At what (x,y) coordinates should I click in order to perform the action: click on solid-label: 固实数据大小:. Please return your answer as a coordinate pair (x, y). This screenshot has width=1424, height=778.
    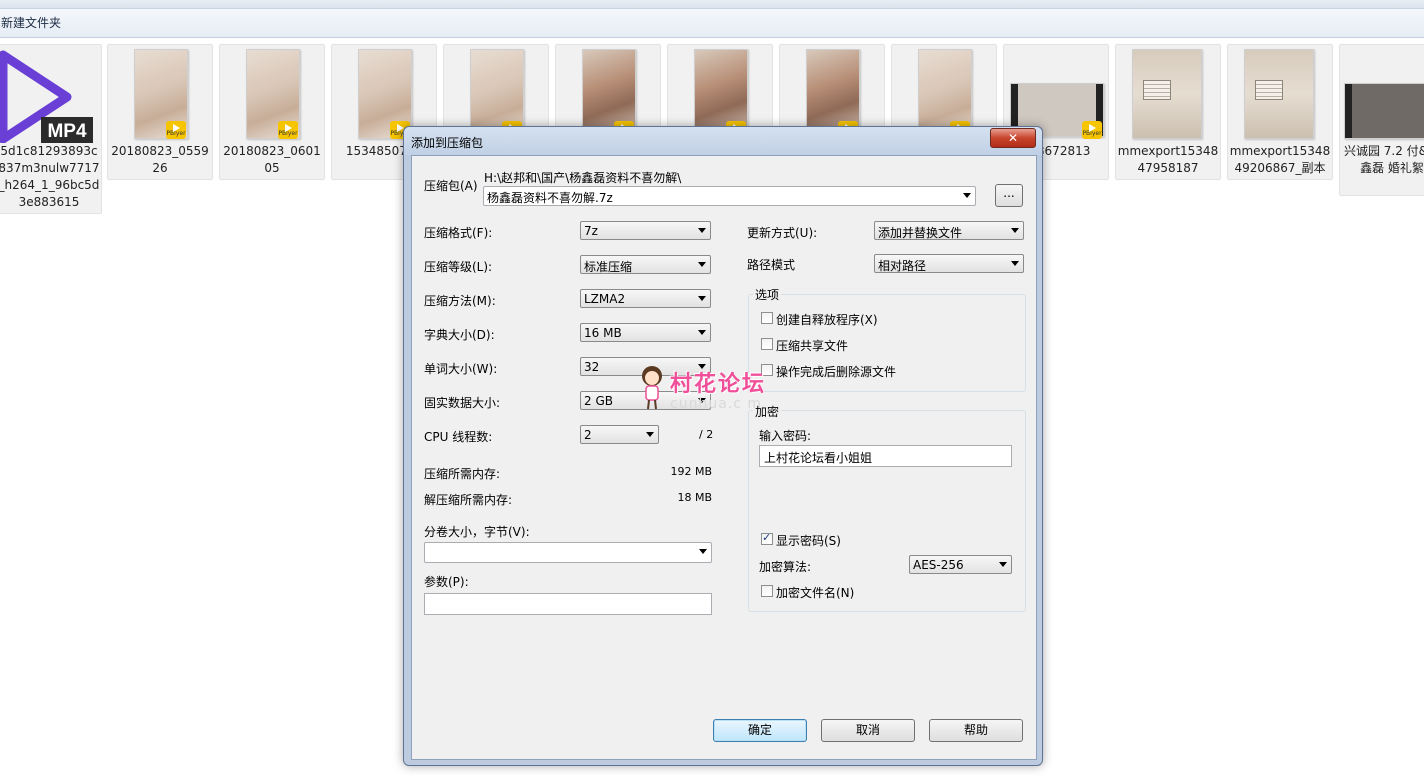
    Looking at the image, I should click on (462, 403).